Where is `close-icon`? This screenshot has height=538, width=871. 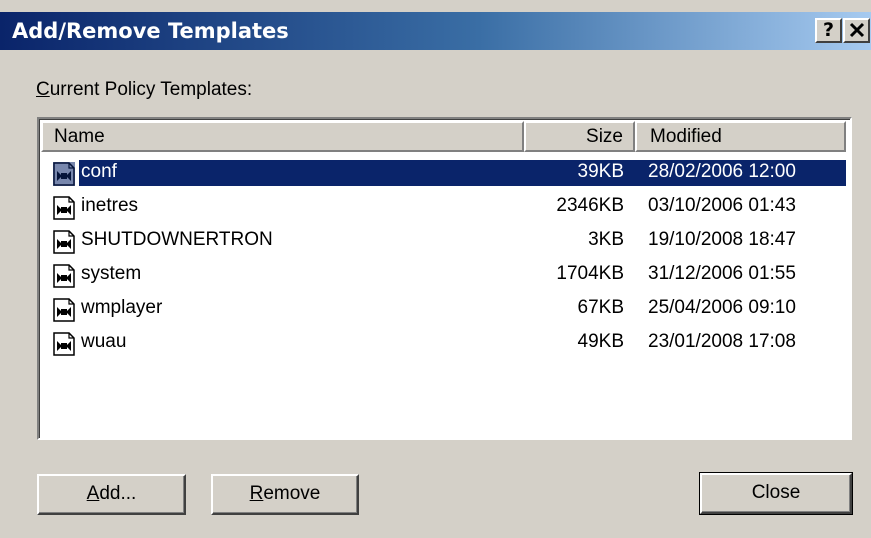 close-icon is located at coordinates (856, 30).